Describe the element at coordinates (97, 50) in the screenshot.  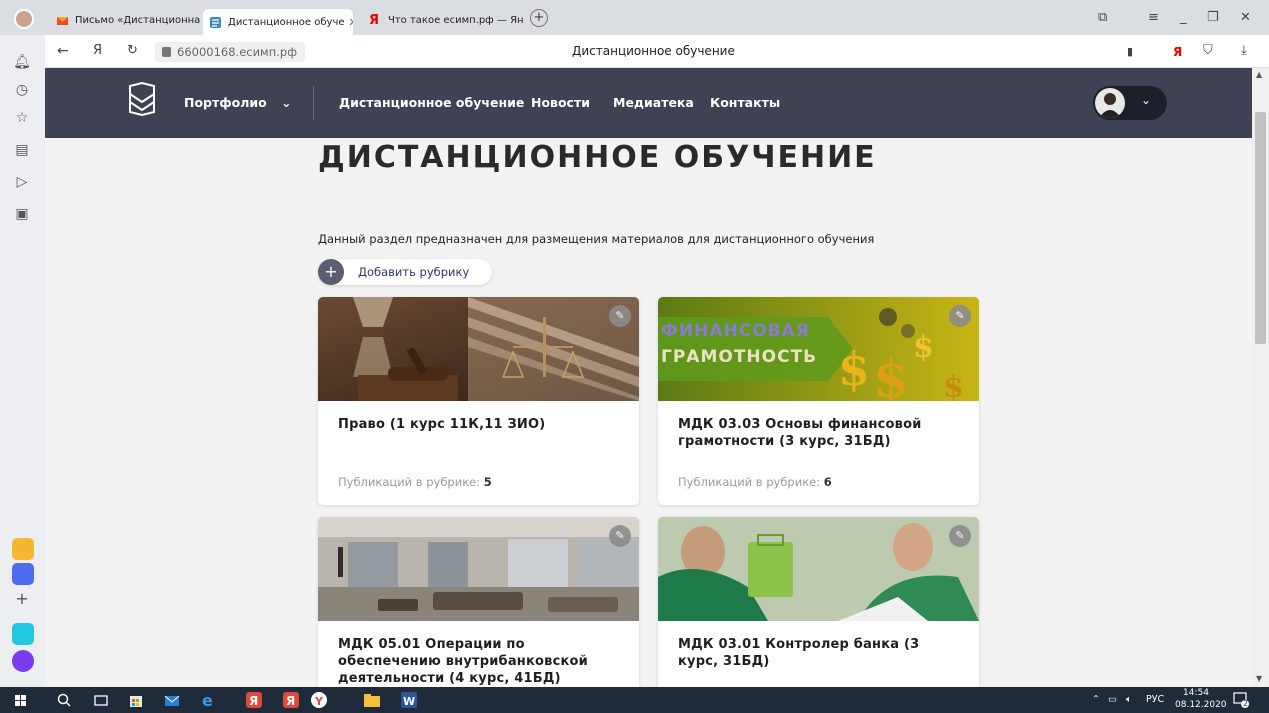
I see `yandex-logo-icon: Я` at that location.